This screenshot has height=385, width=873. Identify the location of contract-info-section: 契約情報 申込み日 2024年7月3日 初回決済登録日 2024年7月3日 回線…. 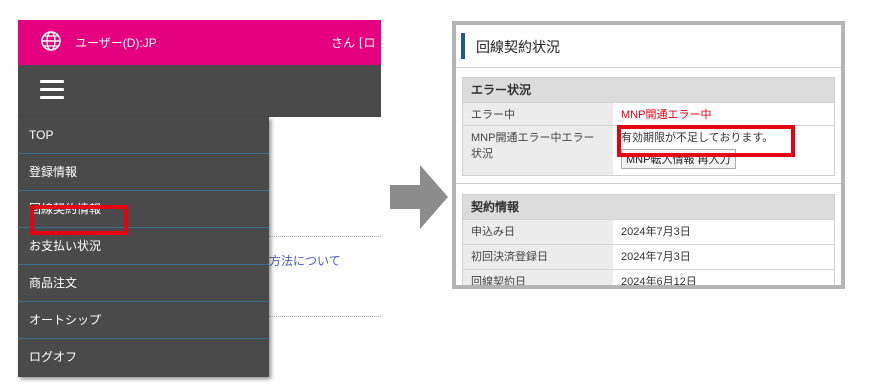
(648, 239).